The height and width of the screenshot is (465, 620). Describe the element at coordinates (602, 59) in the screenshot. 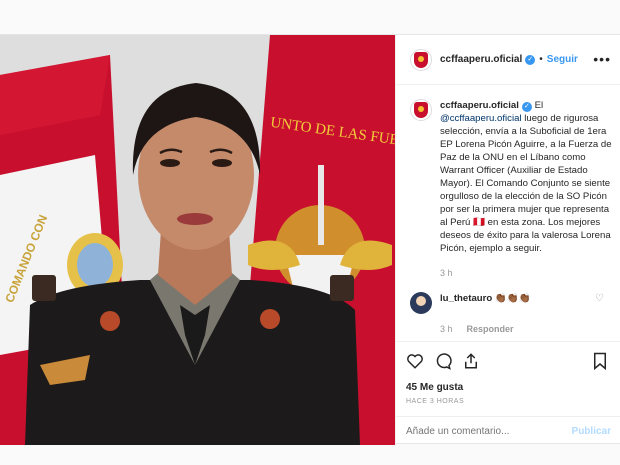

I see `more-options-icon: •••` at that location.